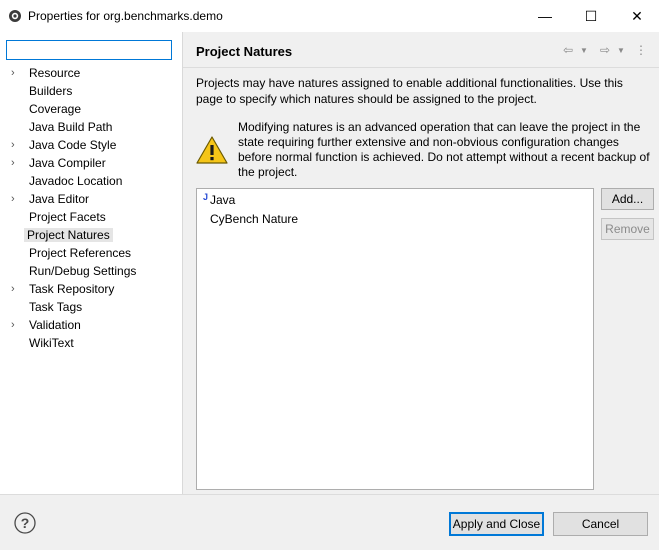  I want to click on maximize-button: ☐, so click(591, 16).